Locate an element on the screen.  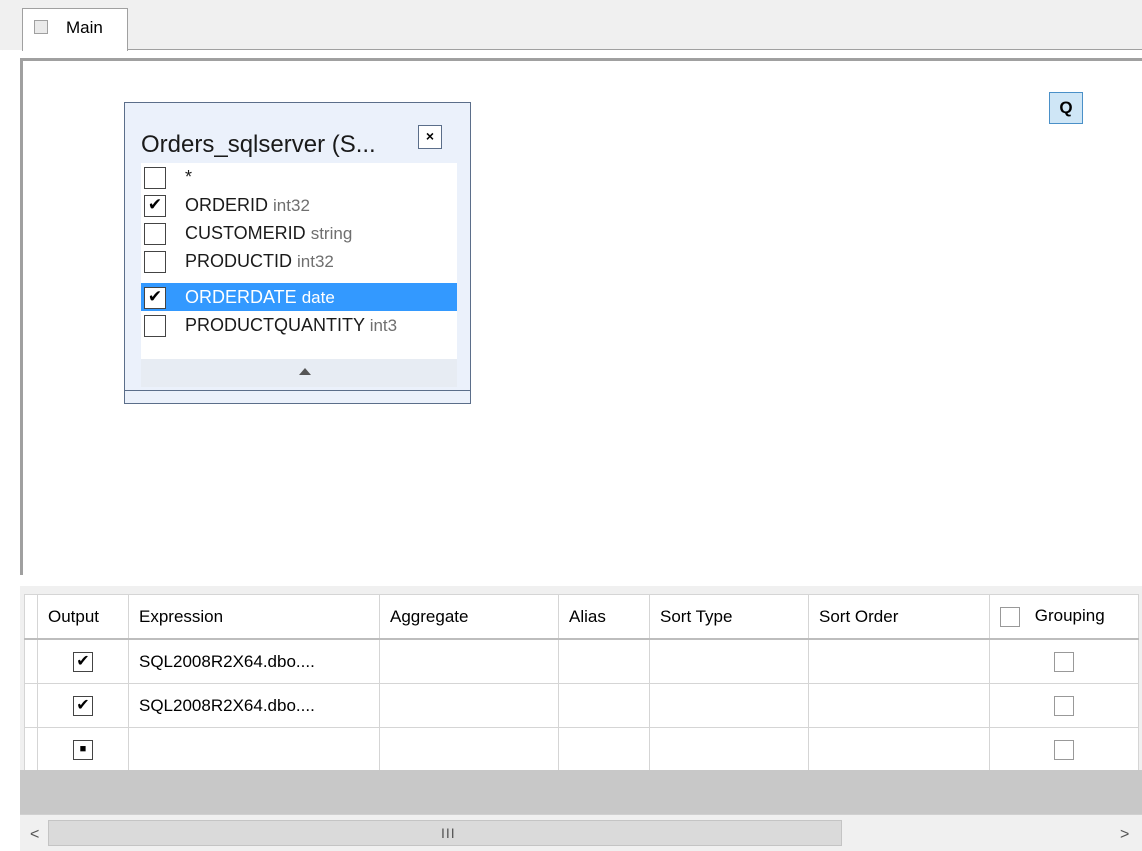
field-name: CUSTOMERID is located at coordinates (245, 233).